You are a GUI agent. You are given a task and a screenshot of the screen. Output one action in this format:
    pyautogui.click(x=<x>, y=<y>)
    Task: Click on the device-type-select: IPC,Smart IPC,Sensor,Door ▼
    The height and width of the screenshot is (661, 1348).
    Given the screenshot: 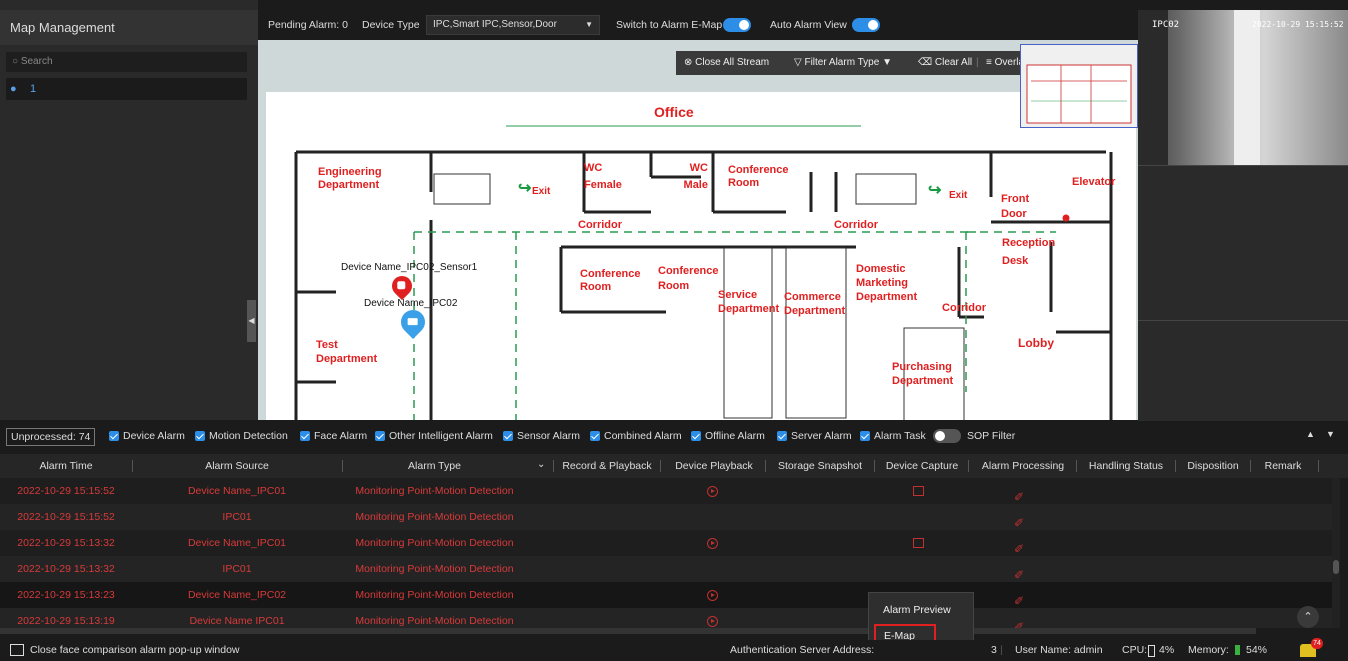 What is the action you would take?
    pyautogui.click(x=513, y=25)
    